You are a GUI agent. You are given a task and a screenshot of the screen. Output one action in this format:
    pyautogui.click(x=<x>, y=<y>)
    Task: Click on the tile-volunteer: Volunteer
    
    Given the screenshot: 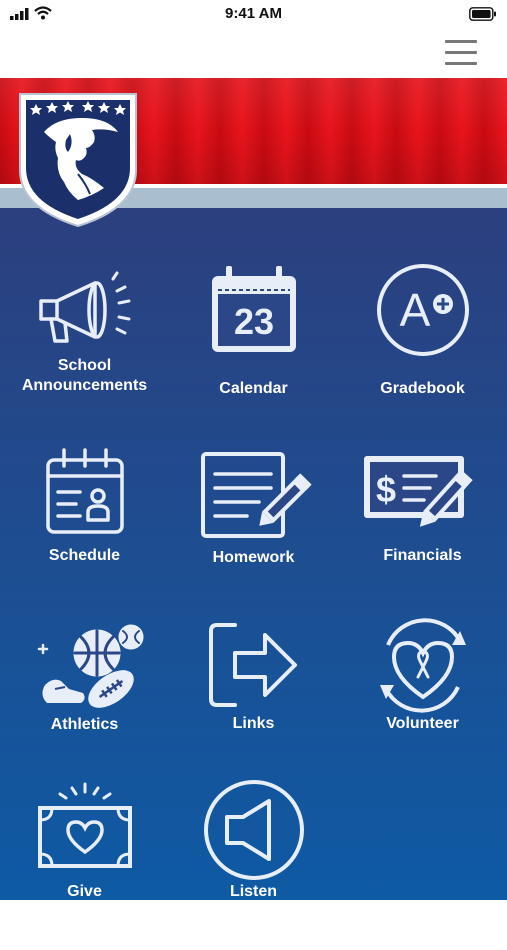 What is the action you would take?
    pyautogui.click(x=422, y=695)
    